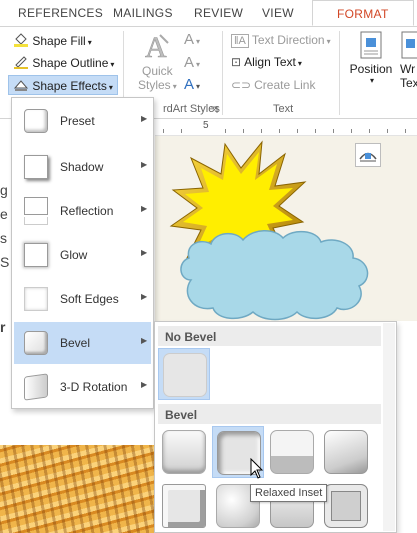  Describe the element at coordinates (89, 299) in the screenshot. I see `menu-item-label: Soft Edges` at that location.